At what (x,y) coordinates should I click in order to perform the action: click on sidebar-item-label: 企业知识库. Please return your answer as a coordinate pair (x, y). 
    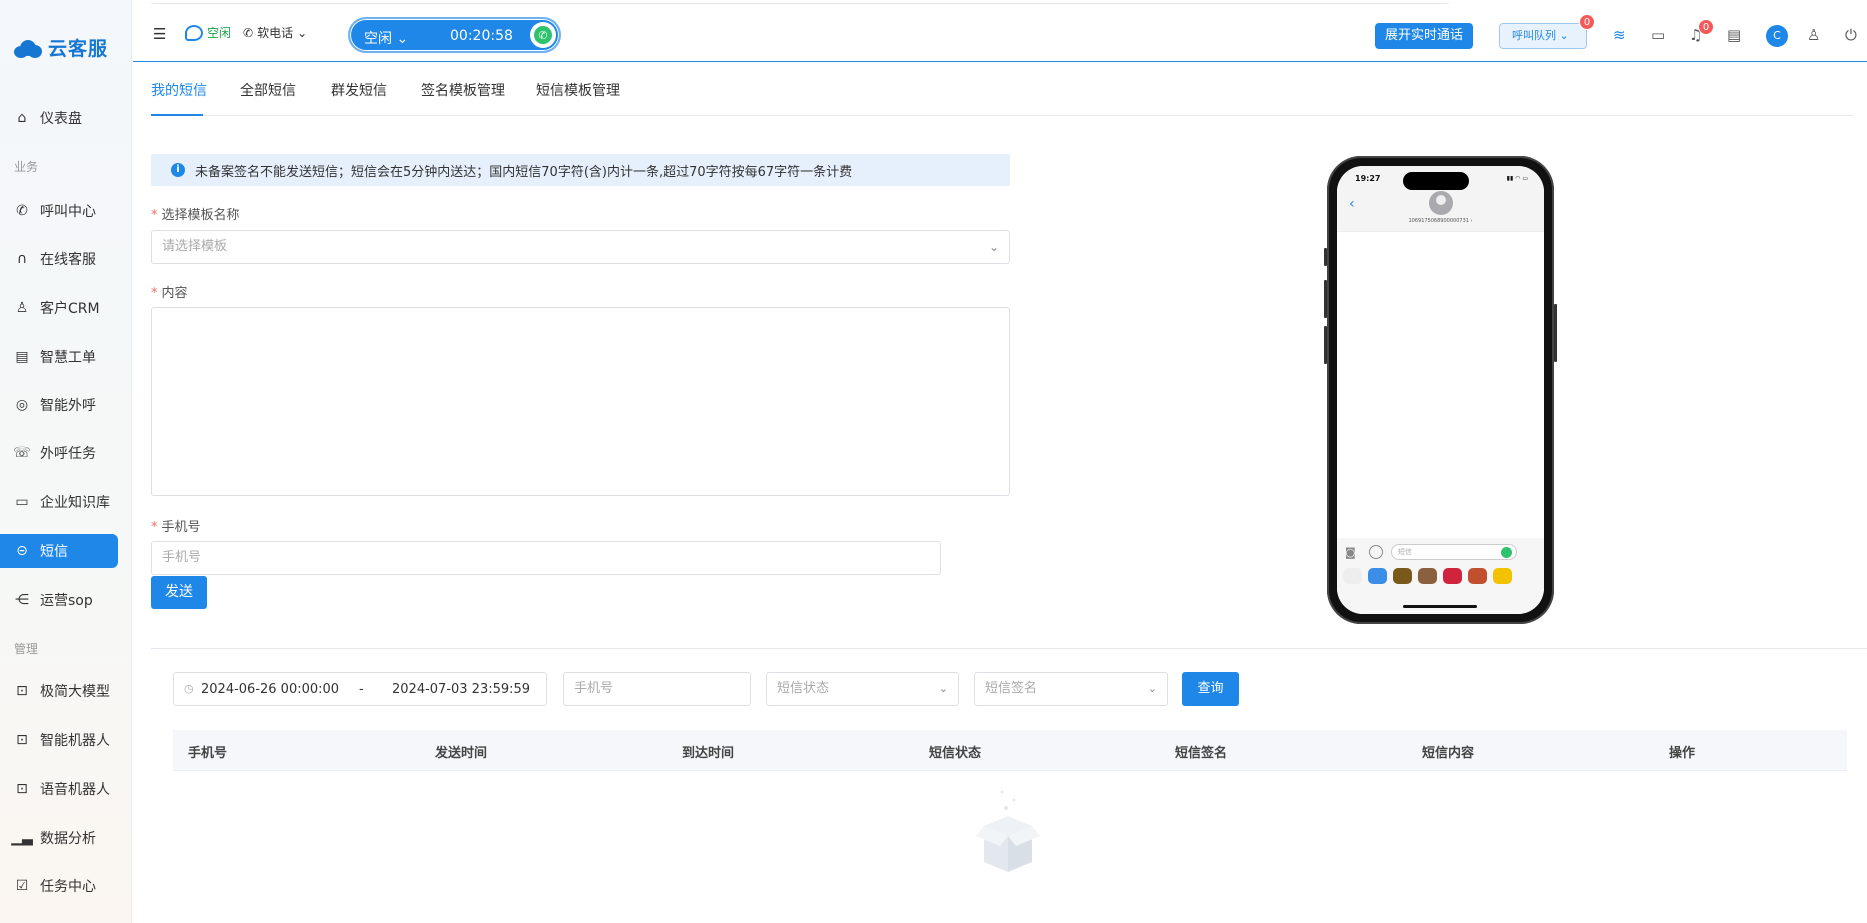
    Looking at the image, I should click on (75, 503).